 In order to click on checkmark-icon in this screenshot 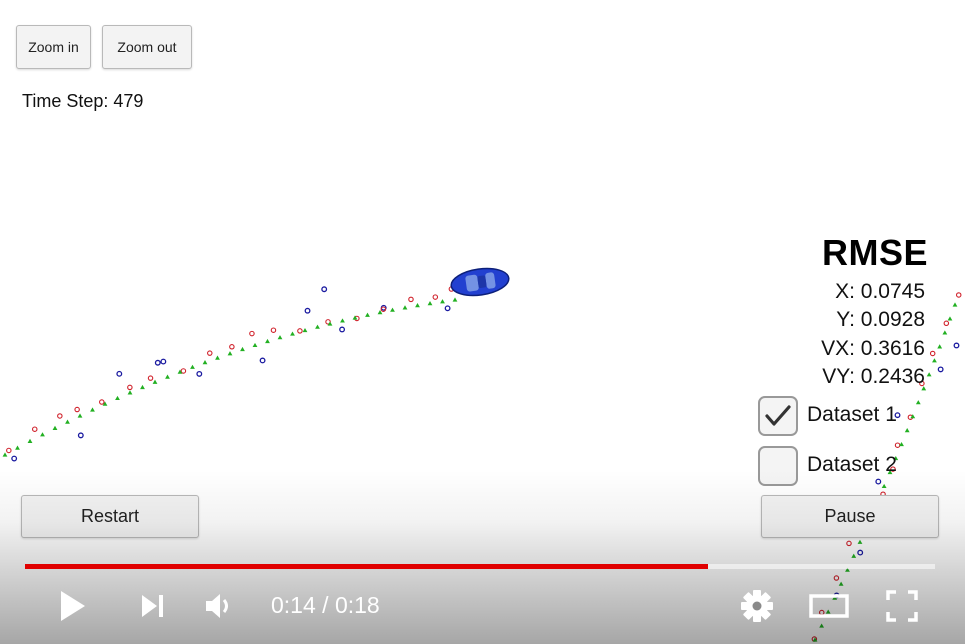, I will do `click(778, 415)`.